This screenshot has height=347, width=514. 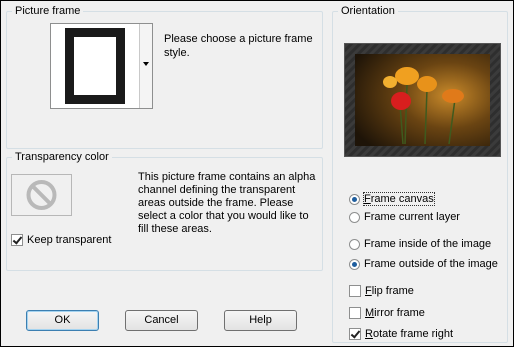 I want to click on frame-inside-radio: Frame inside of the image, so click(x=420, y=244).